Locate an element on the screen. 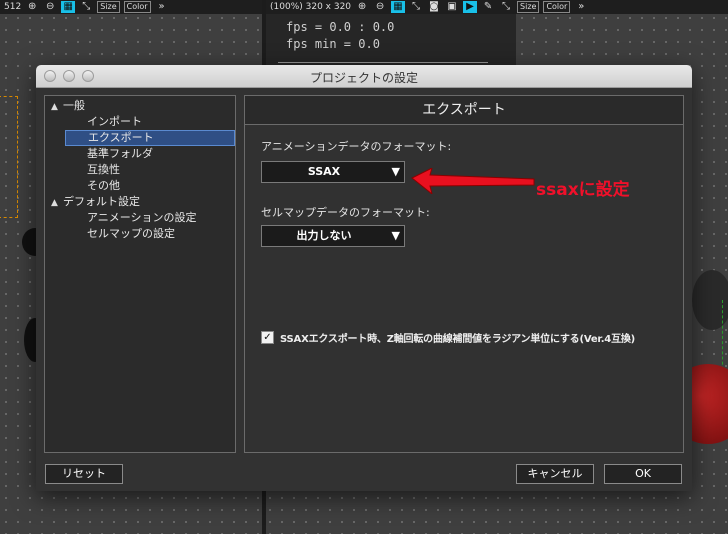  tree-item-animation-settings: アニメーションの設定 is located at coordinates (142, 218).